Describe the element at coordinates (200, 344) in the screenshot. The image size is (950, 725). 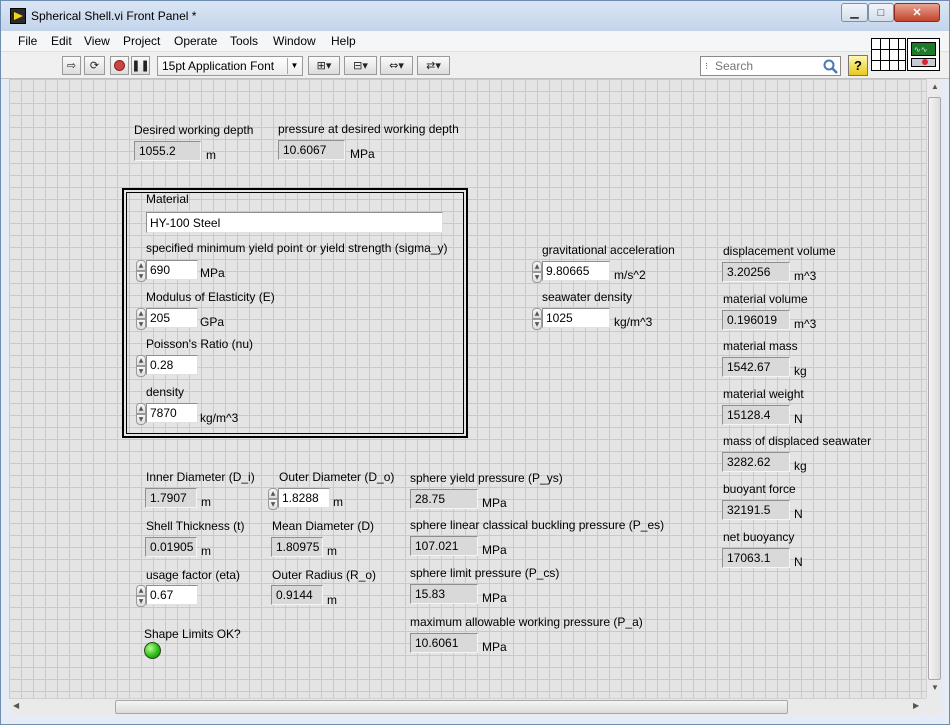
I see `poisson-label: Poisson's Ratio (nu)` at that location.